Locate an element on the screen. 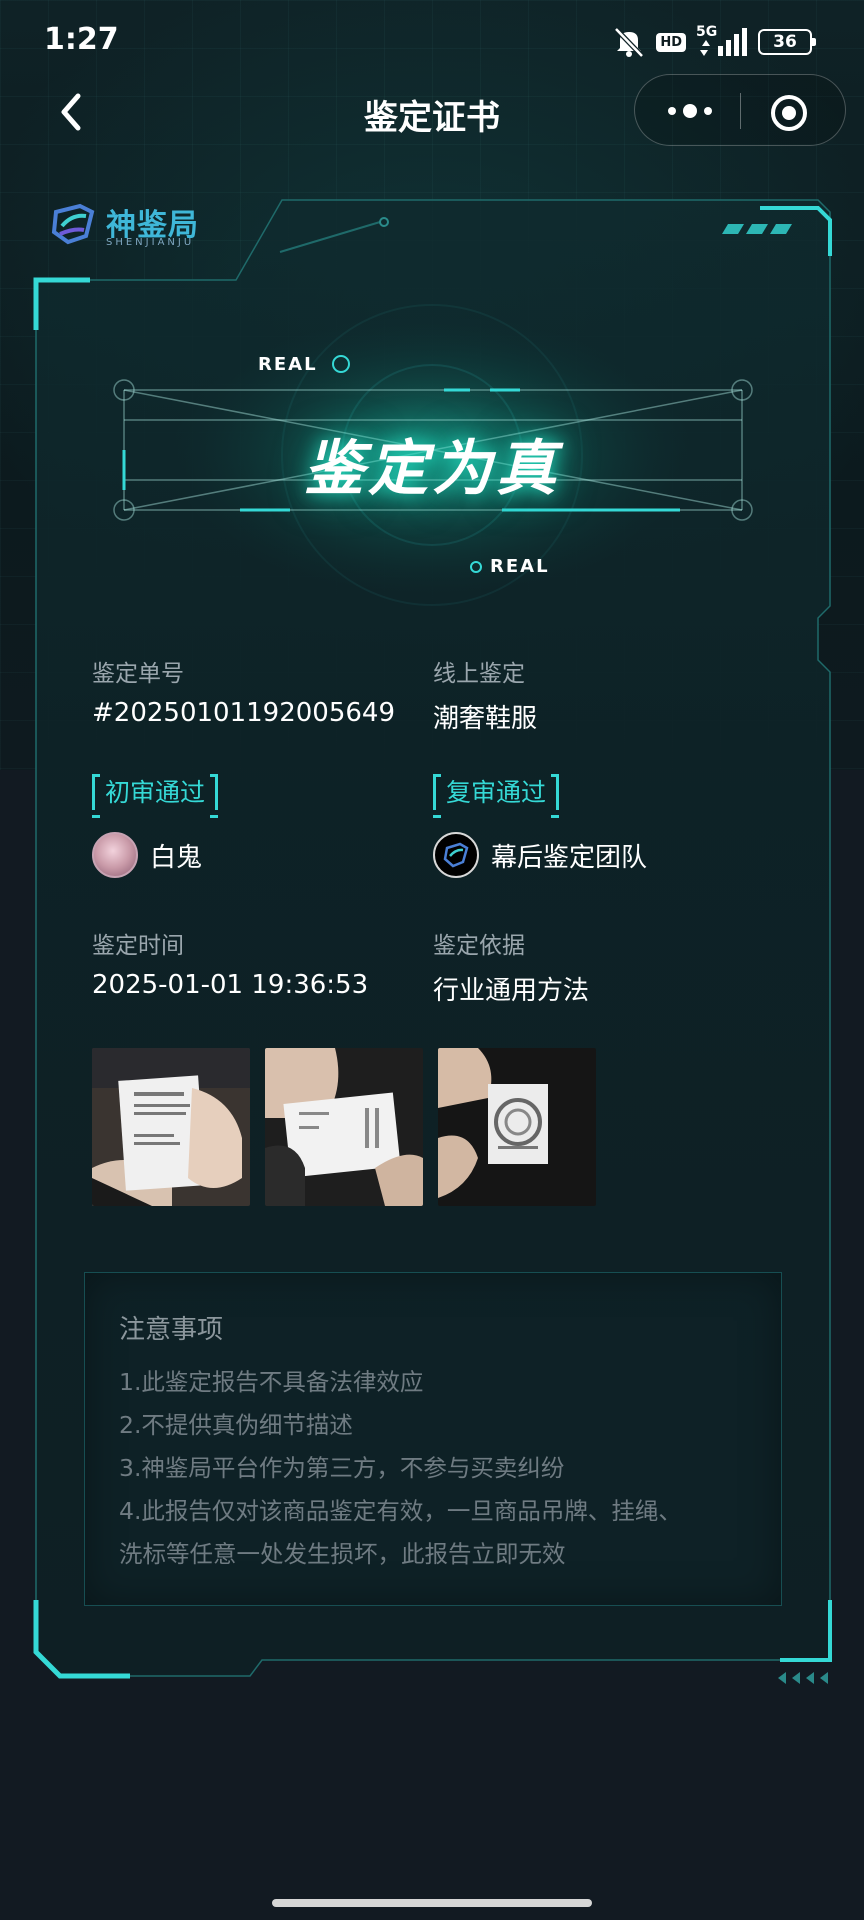 Image resolution: width=864 pixels, height=1920 pixels. notice-item: 4.此报告仅对该商品鉴定有效，一旦商品吊牌、挂绳、 is located at coordinates (400, 1511).